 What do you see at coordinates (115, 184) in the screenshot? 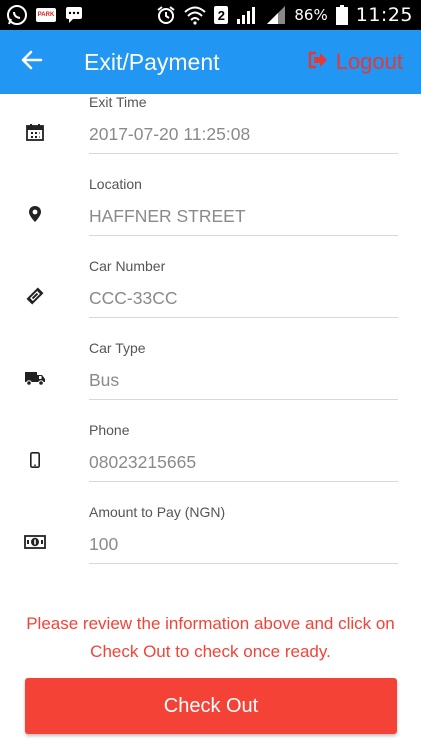
I see `location-label: Location` at bounding box center [115, 184].